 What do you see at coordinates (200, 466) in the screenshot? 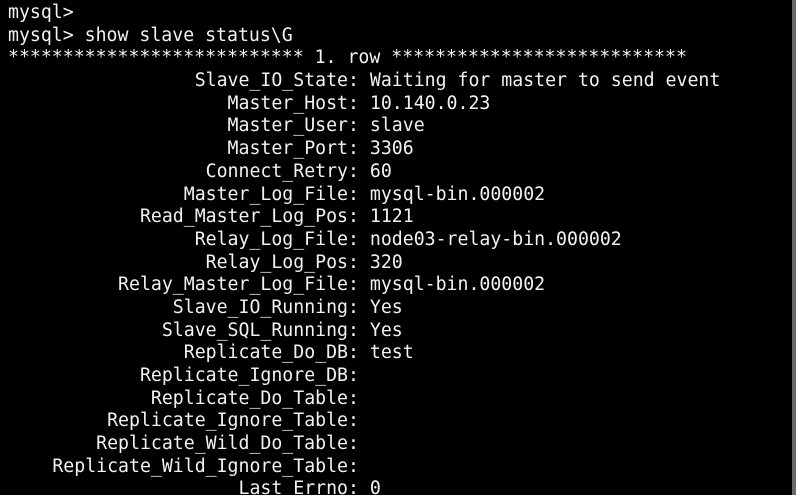
I see `field-key: Replicate_Wild_Ignore_Table` at bounding box center [200, 466].